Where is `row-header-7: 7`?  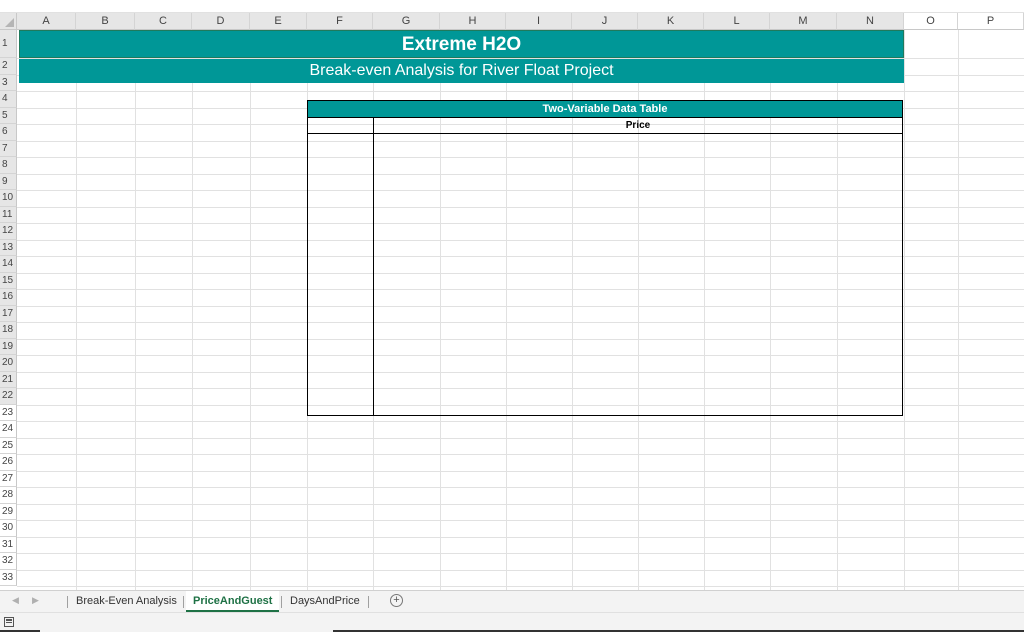 row-header-7: 7 is located at coordinates (8, 148).